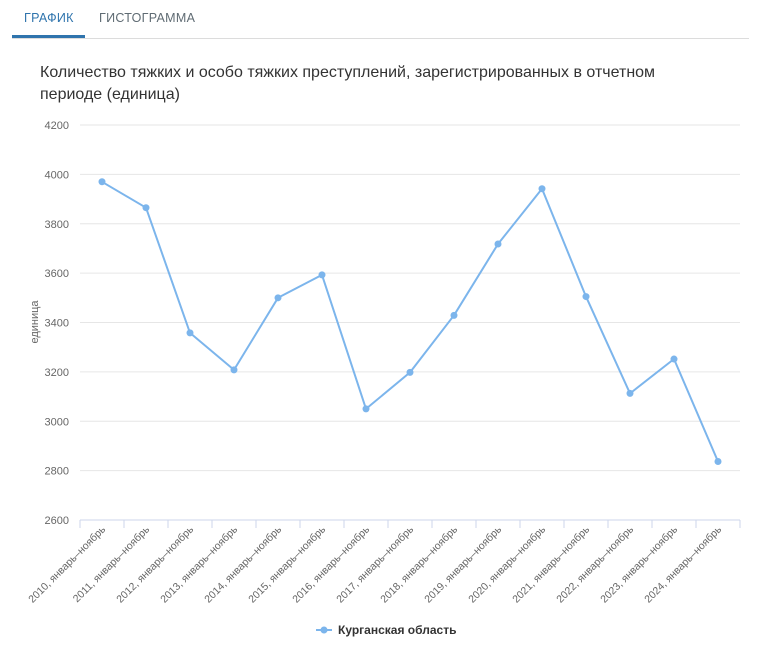  Describe the element at coordinates (595, 564) in the screenshot. I see `x-tick-label: 2022, январь–ноябрь` at that location.